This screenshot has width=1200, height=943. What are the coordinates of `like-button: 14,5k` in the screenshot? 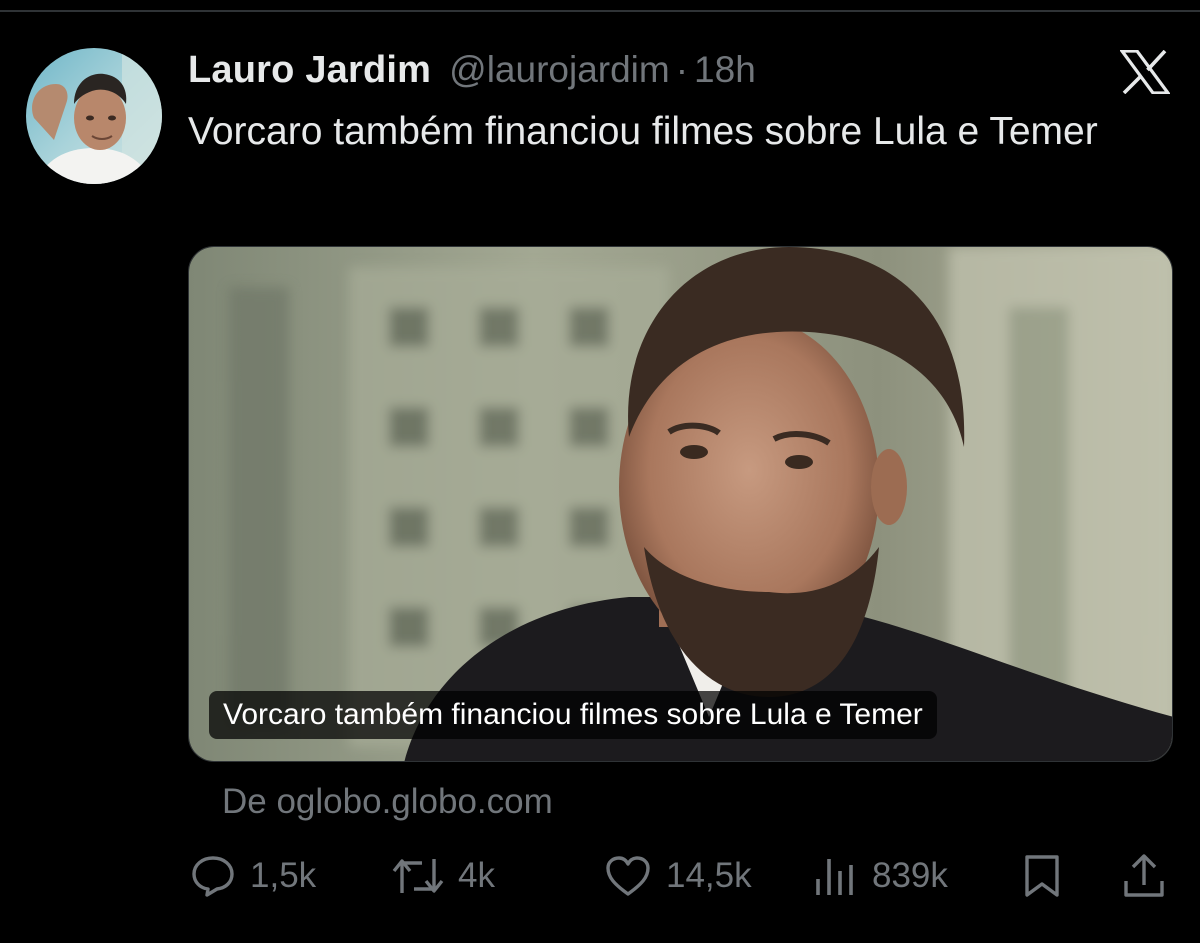 It's located at (678, 876).